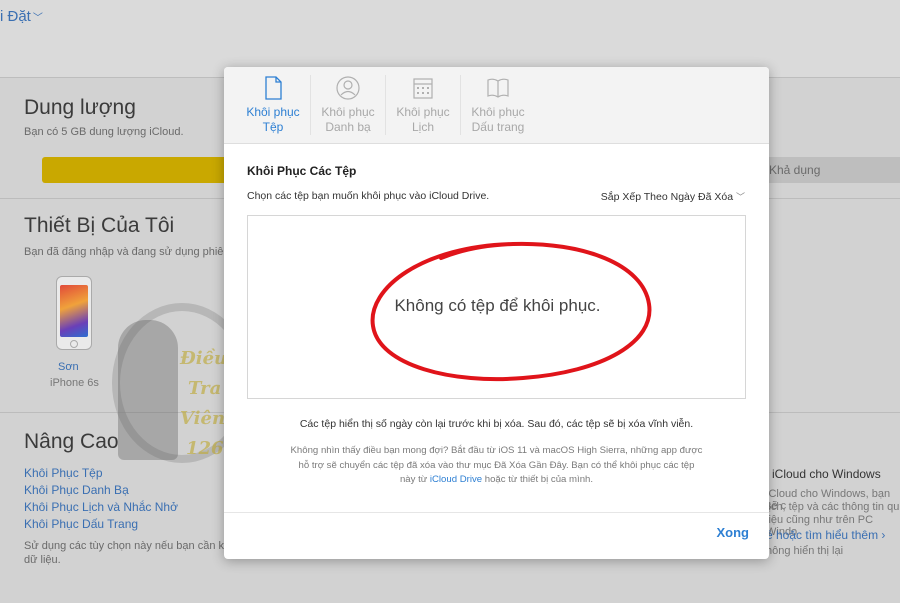 The width and height of the screenshot is (900, 603). I want to click on book-icon, so click(498, 88).